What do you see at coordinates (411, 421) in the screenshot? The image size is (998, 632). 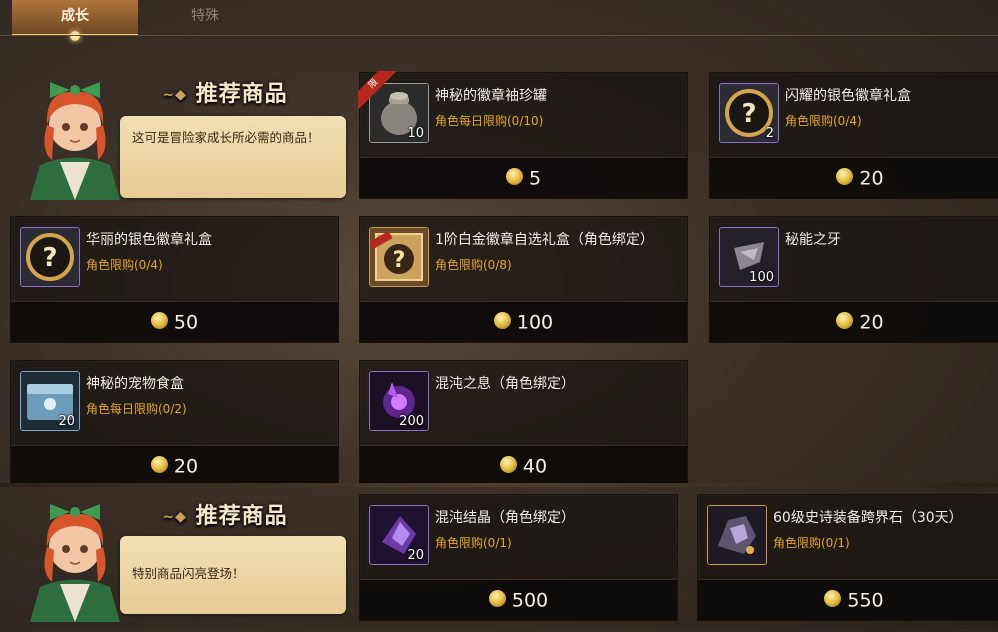 I see `item-quantity: 200` at bounding box center [411, 421].